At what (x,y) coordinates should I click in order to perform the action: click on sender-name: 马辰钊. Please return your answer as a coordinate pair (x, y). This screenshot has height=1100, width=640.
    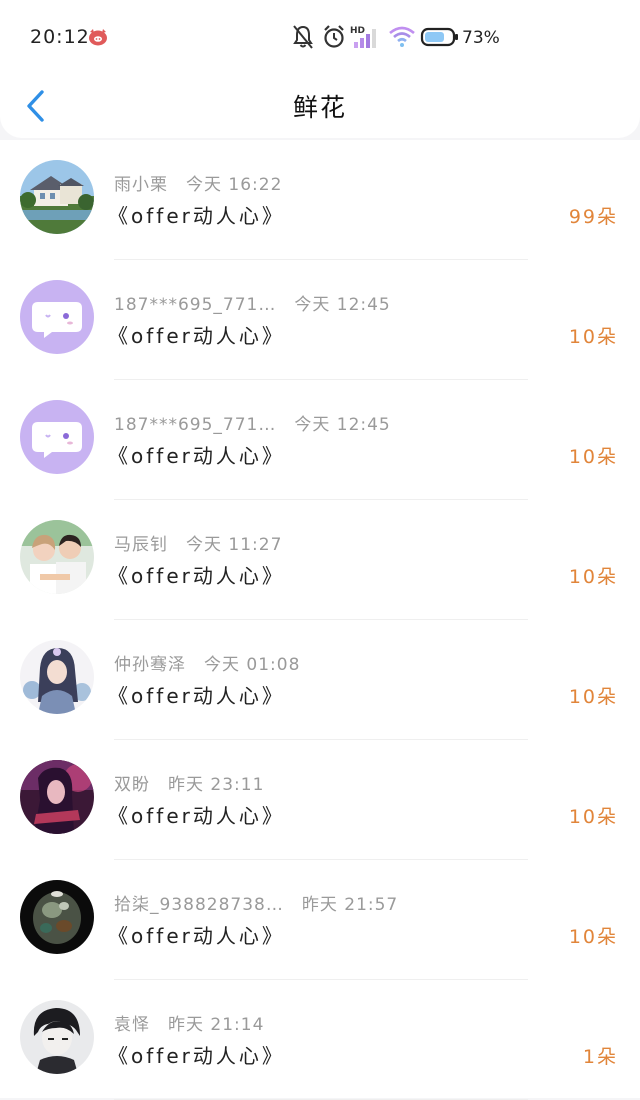
    Looking at the image, I should click on (141, 545).